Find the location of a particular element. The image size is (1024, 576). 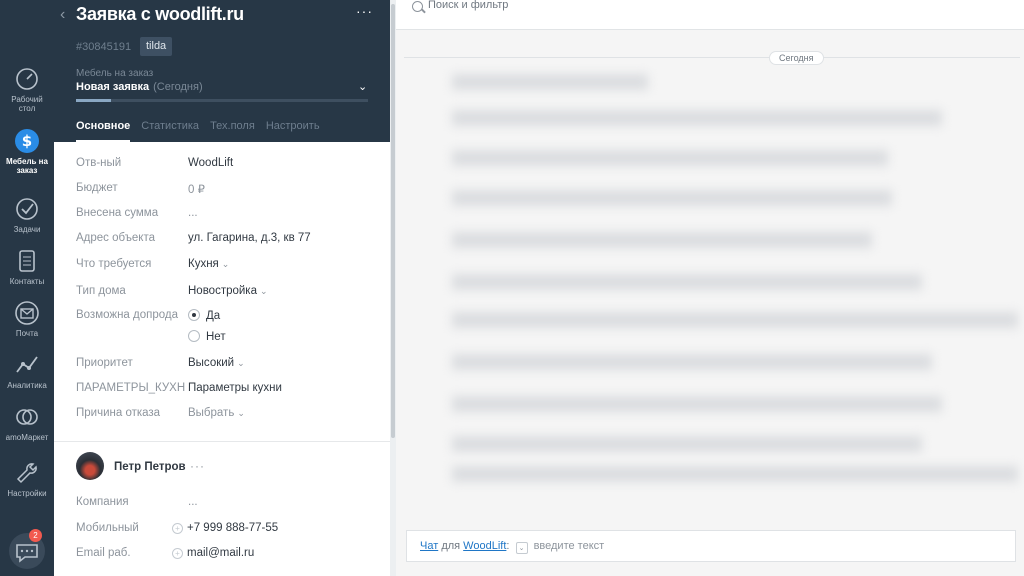

chat-type-link: Чат is located at coordinates (429, 546).